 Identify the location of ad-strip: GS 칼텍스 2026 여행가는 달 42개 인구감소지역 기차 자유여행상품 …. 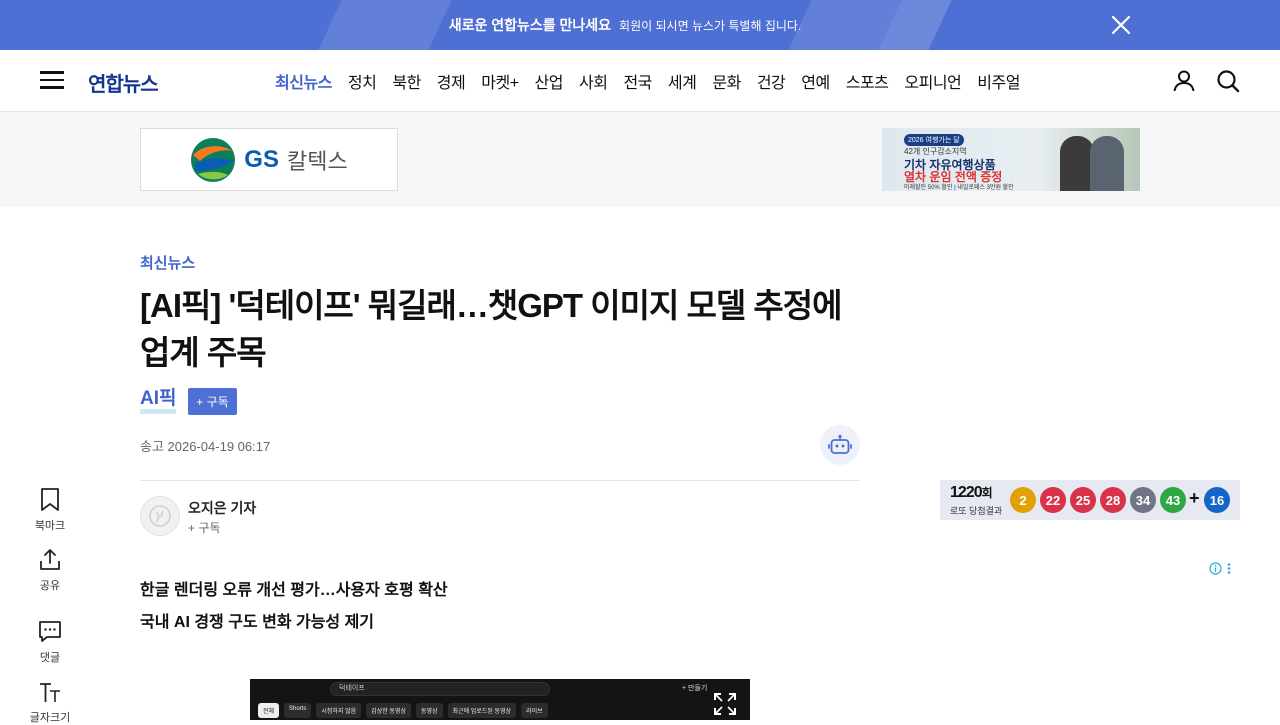
(640, 159).